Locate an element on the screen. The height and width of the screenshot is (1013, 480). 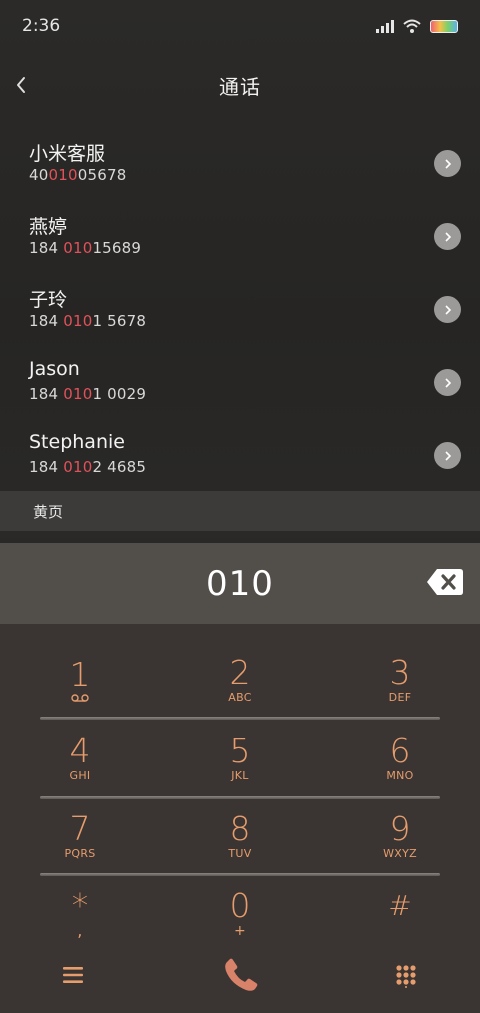
contact-name: 小米客服 is located at coordinates (67, 154).